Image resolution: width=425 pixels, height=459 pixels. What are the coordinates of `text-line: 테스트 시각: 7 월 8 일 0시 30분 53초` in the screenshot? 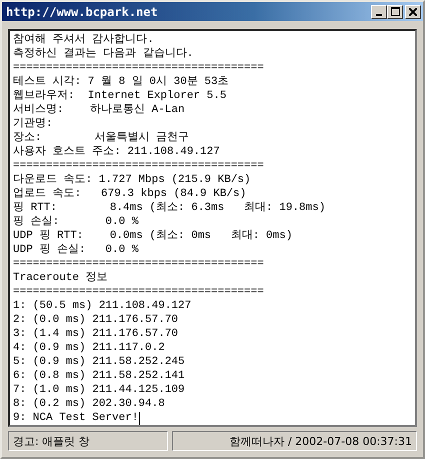 It's located at (121, 82).